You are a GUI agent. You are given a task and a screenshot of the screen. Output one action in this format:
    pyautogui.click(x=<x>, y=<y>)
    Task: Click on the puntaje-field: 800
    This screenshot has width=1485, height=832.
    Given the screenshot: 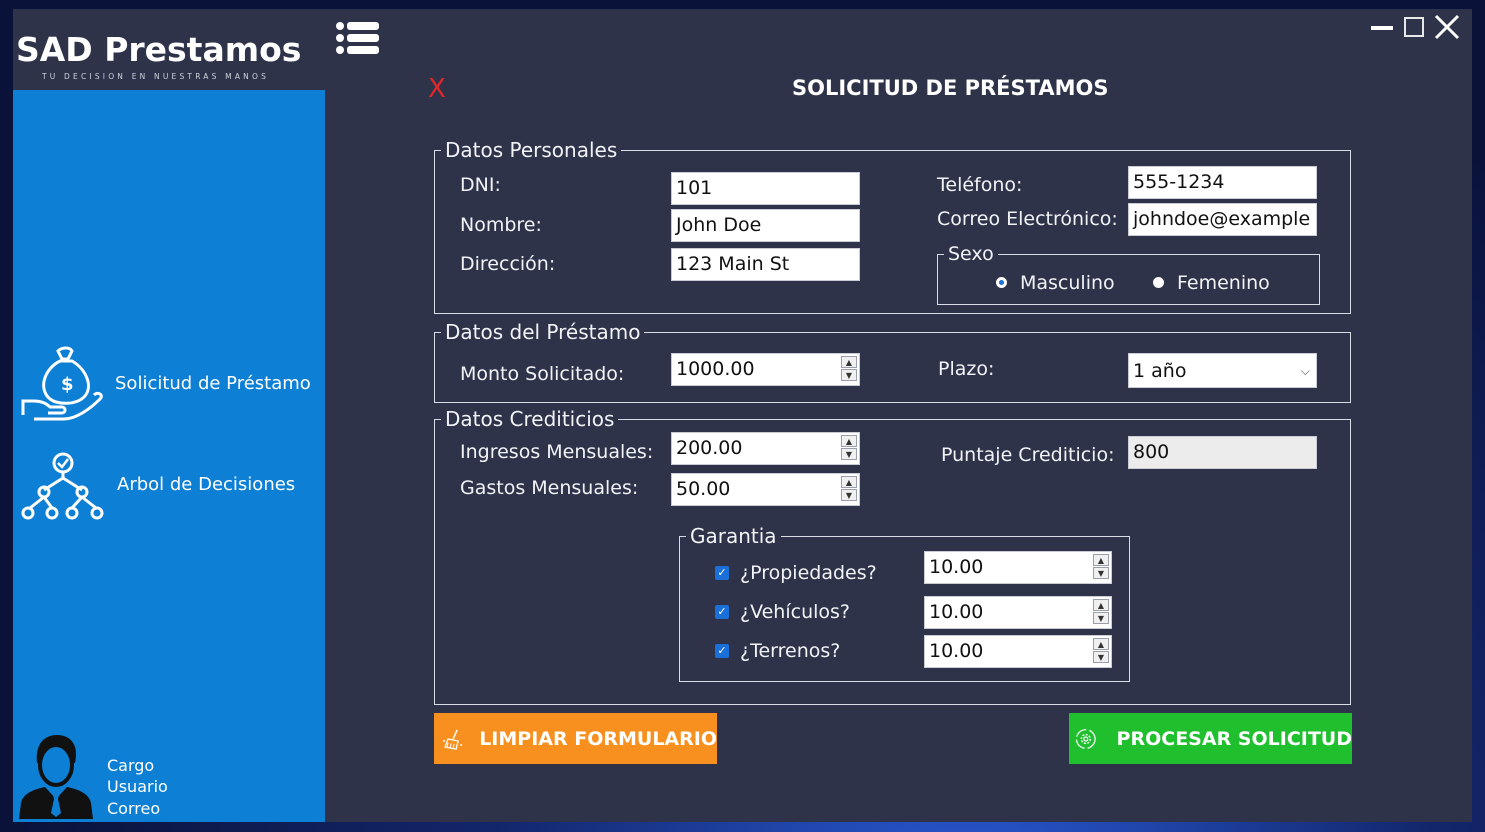 What is the action you would take?
    pyautogui.click(x=1222, y=452)
    